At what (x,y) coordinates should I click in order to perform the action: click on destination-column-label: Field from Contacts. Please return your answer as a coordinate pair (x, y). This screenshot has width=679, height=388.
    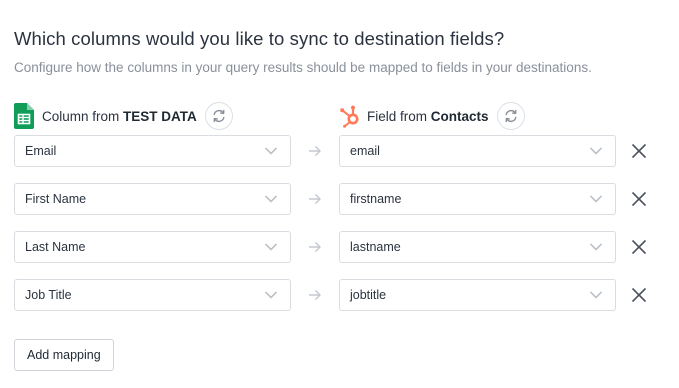
    Looking at the image, I should click on (428, 116).